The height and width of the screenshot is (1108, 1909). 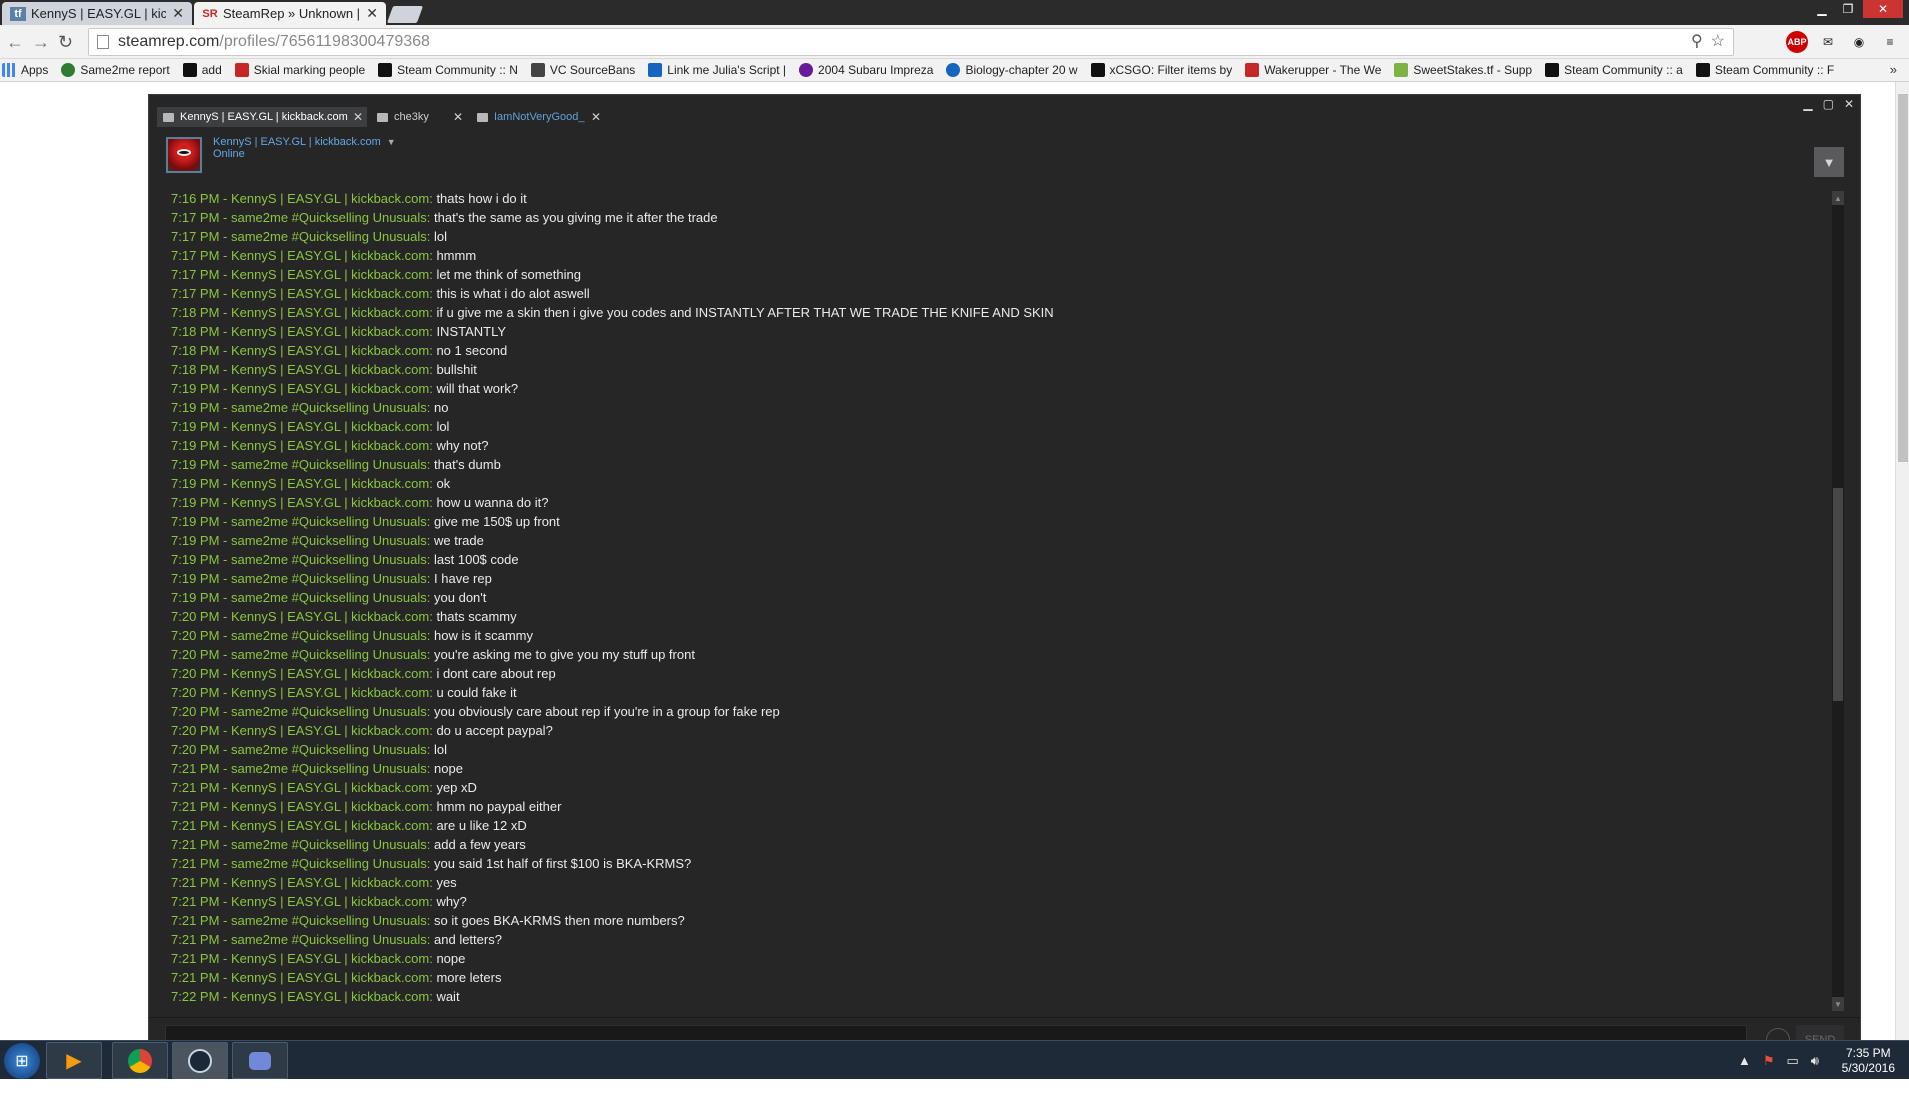 What do you see at coordinates (1614, 70) in the screenshot?
I see `bookmark-item: Steam Community :: a` at bounding box center [1614, 70].